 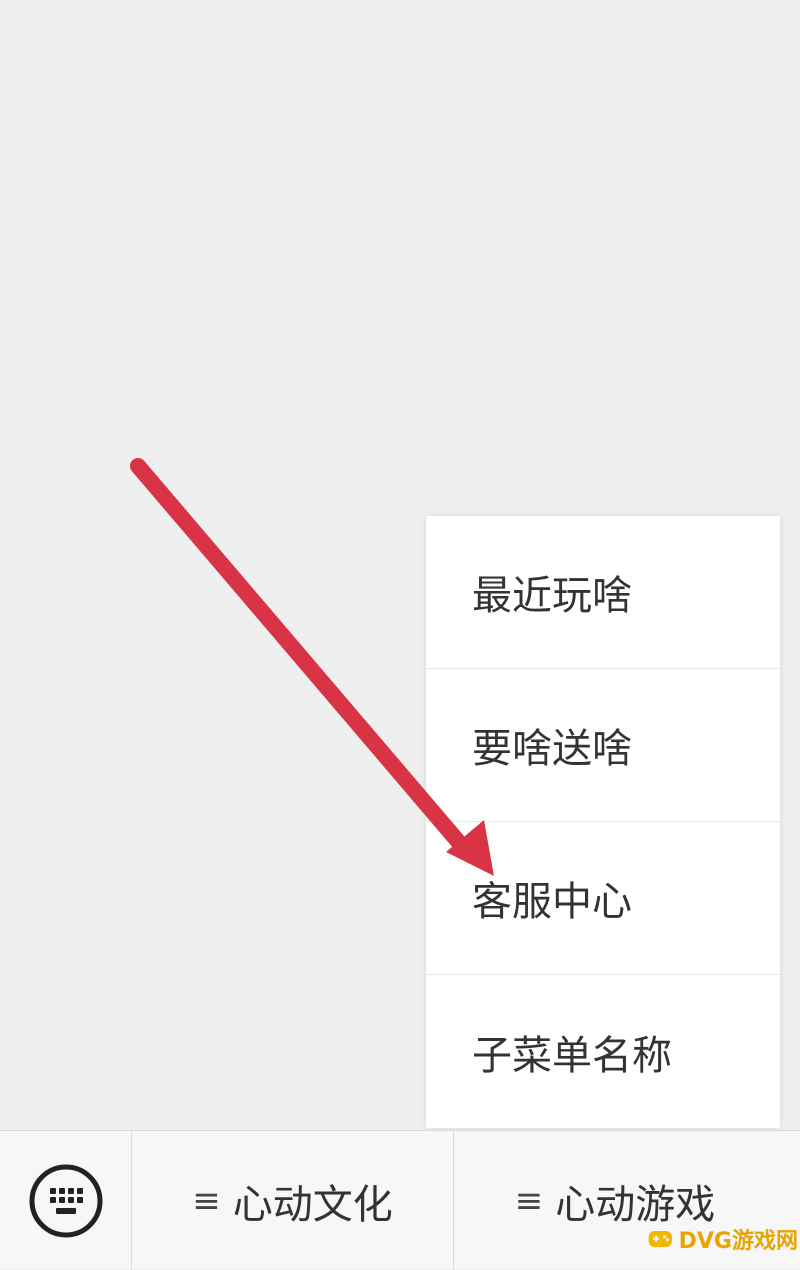 I want to click on watermark: DVG游戏网, so click(x=723, y=1239).